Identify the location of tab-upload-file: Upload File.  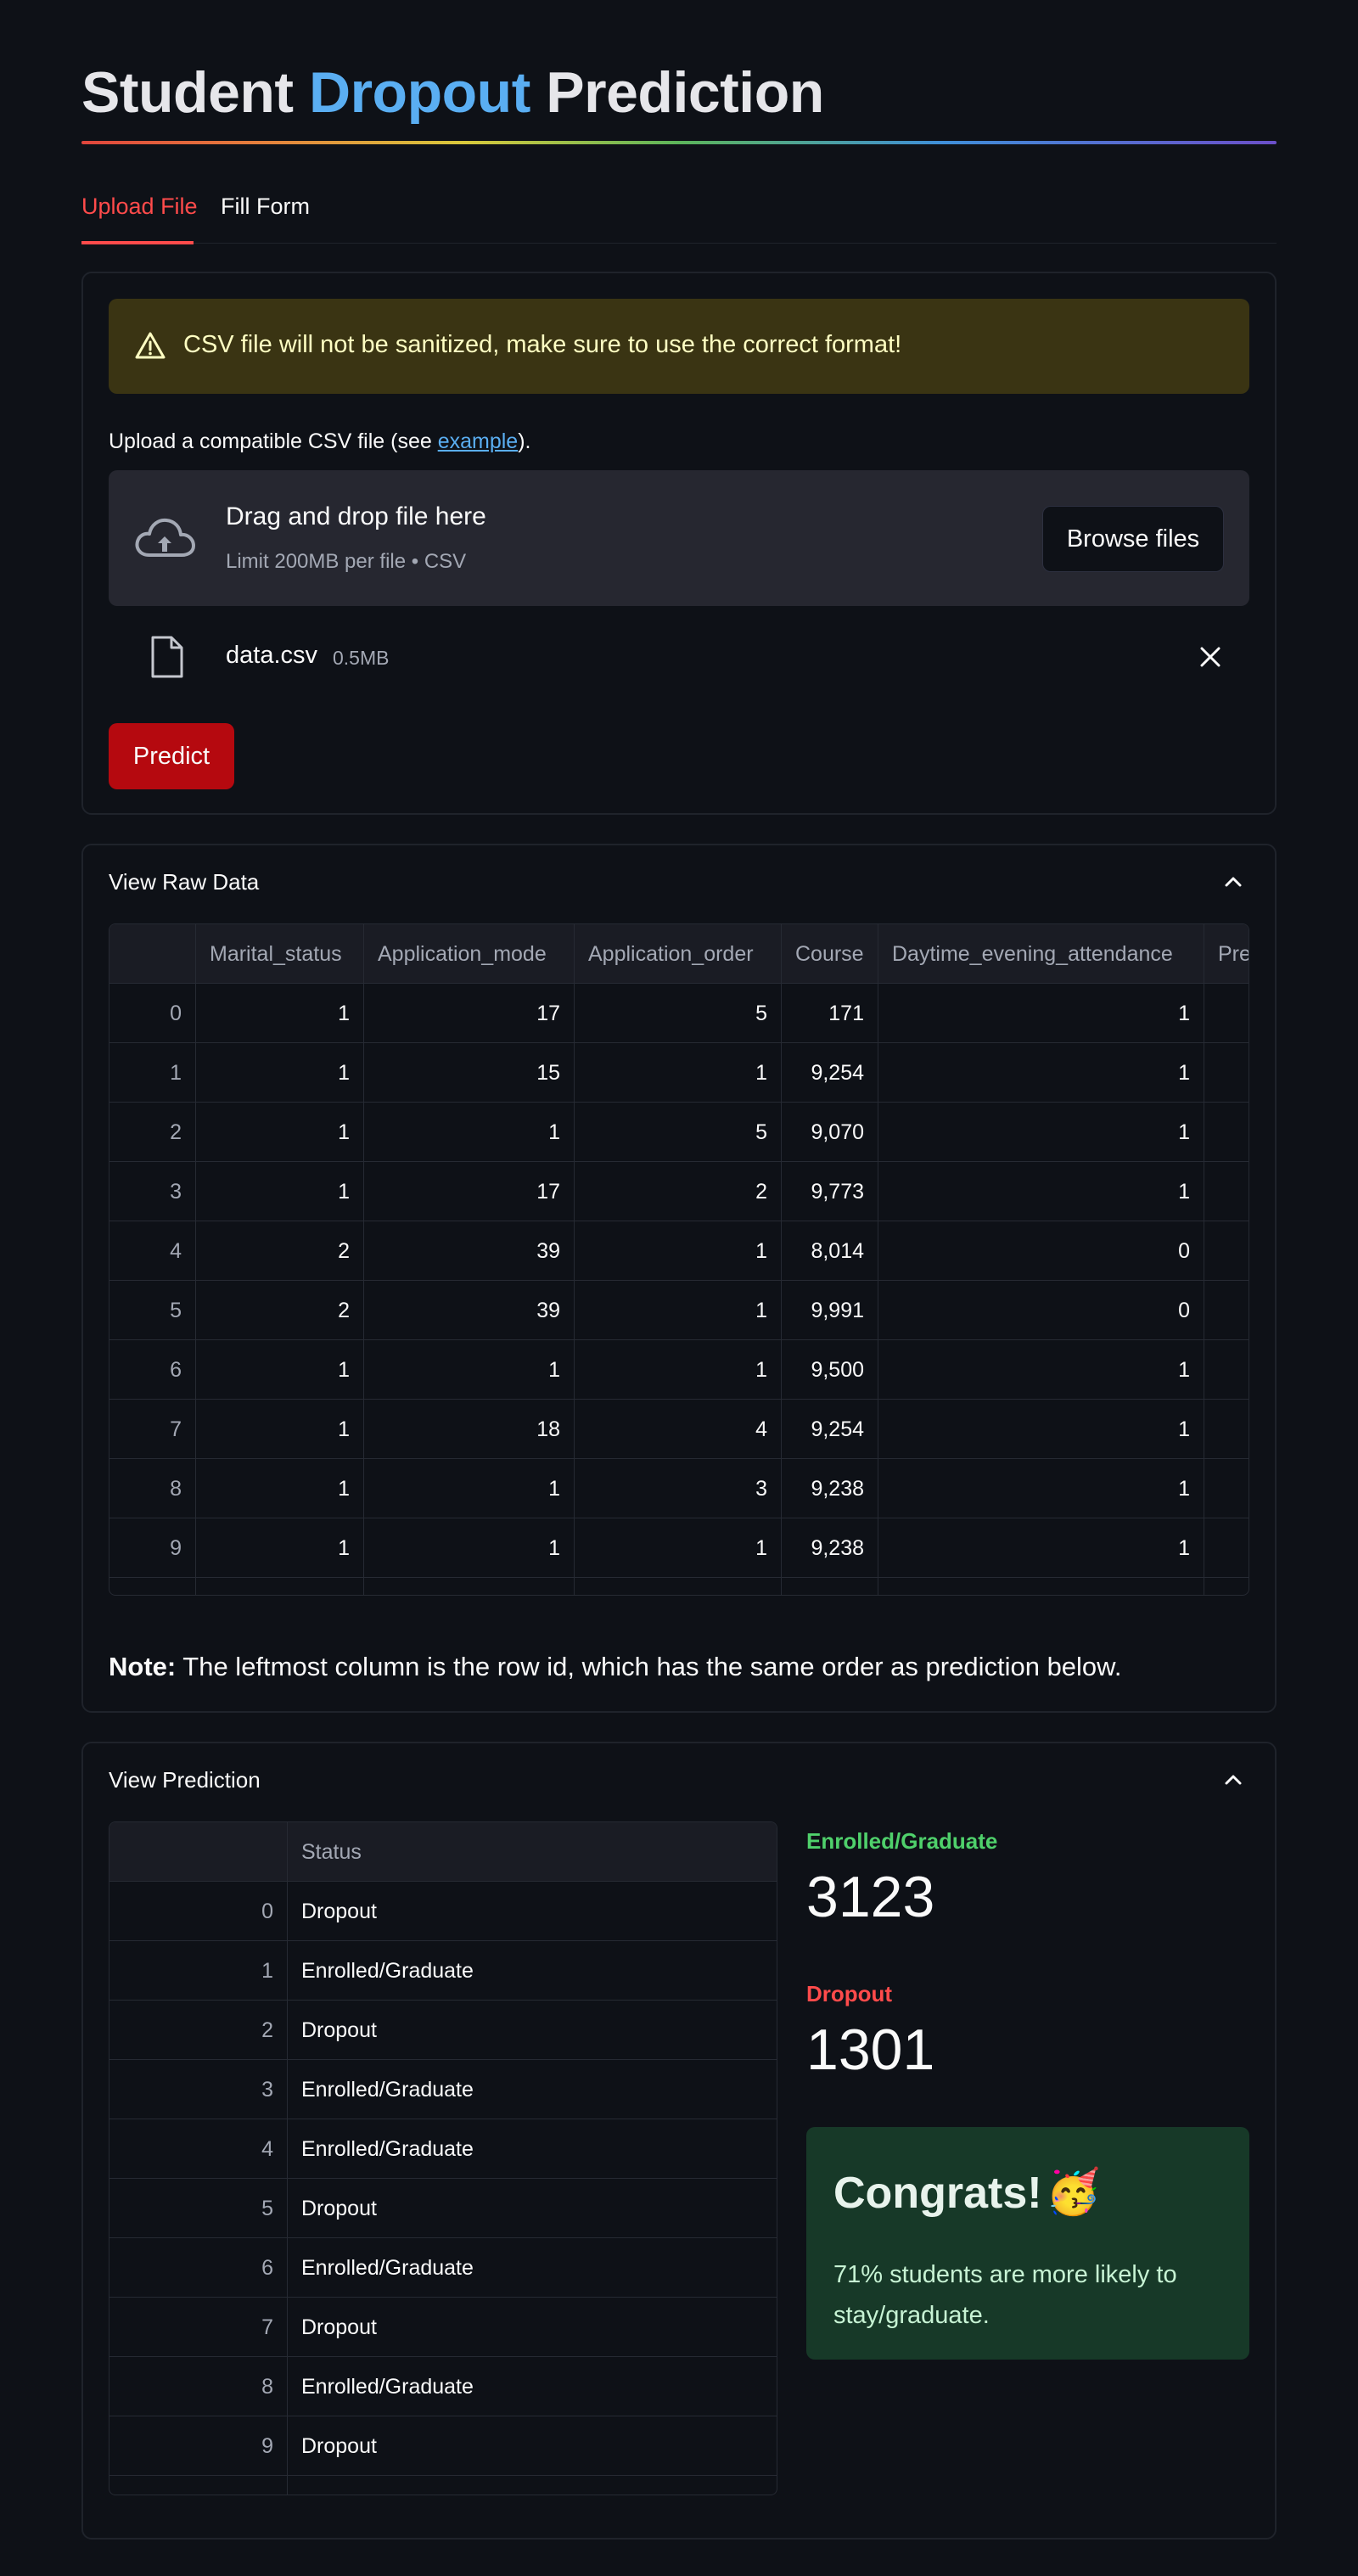
(139, 207).